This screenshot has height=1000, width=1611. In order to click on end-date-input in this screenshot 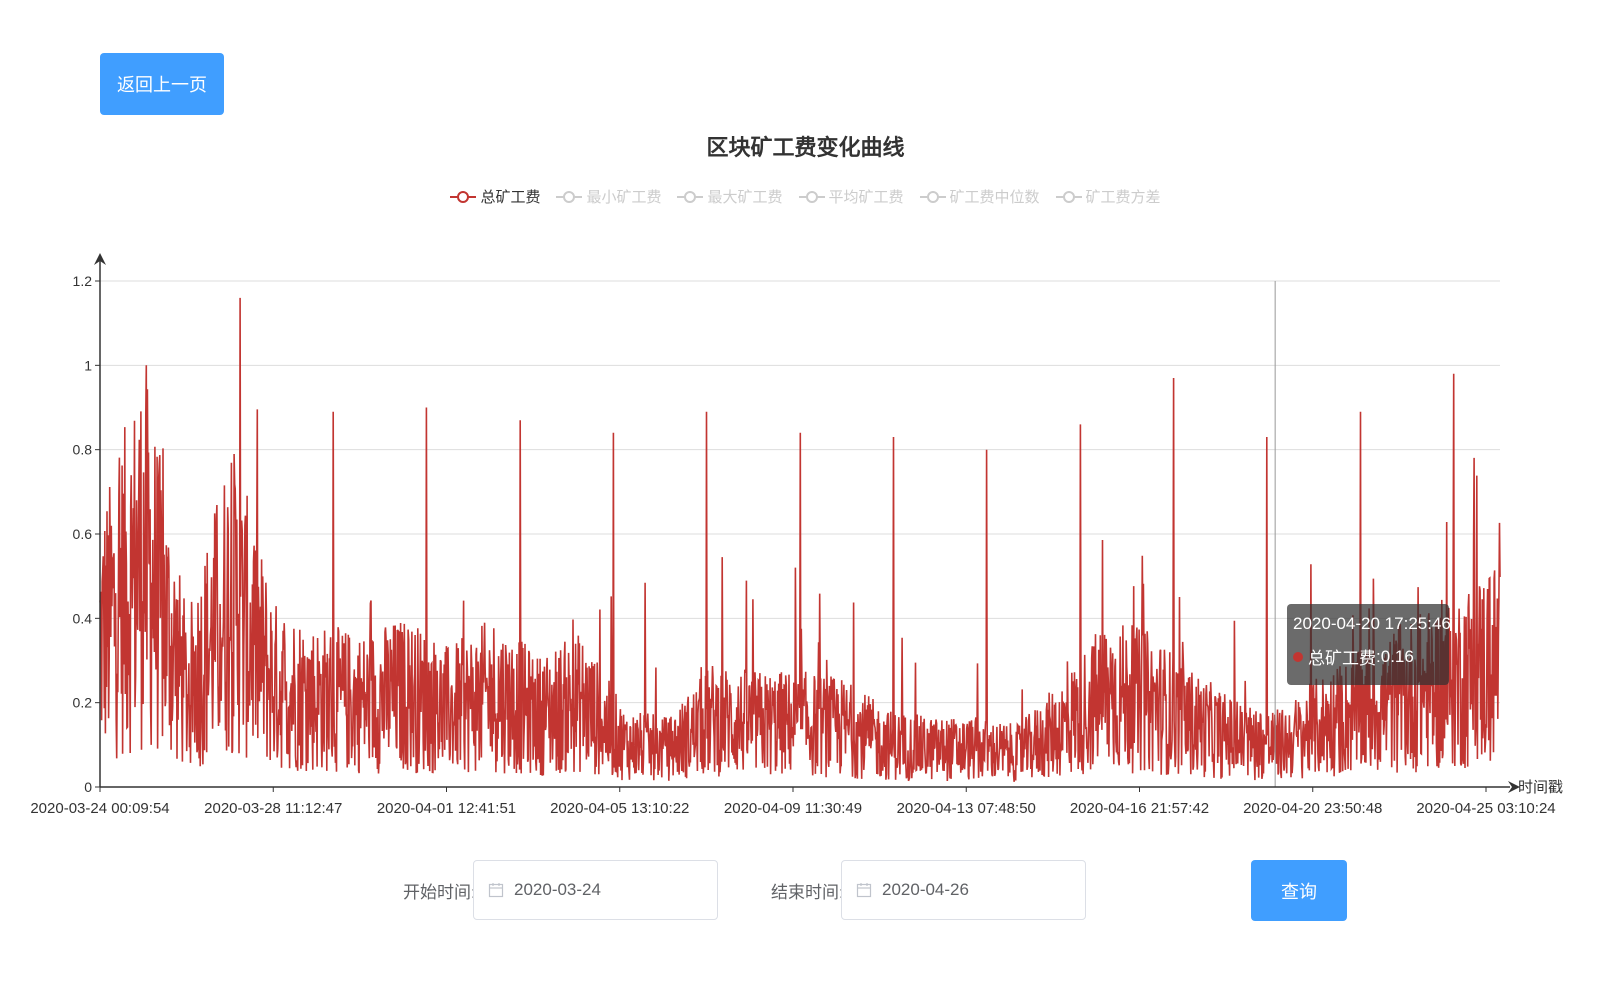, I will do `click(977, 890)`.